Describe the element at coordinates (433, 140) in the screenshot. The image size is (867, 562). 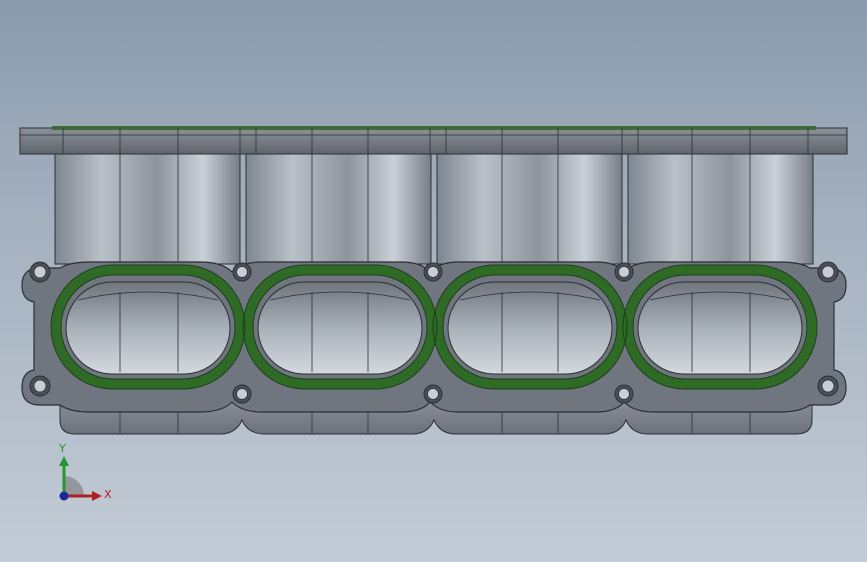
I see `top-plate` at that location.